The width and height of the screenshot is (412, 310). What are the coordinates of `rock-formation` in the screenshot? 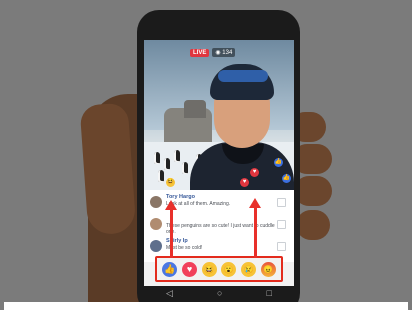 It's located at (195, 109).